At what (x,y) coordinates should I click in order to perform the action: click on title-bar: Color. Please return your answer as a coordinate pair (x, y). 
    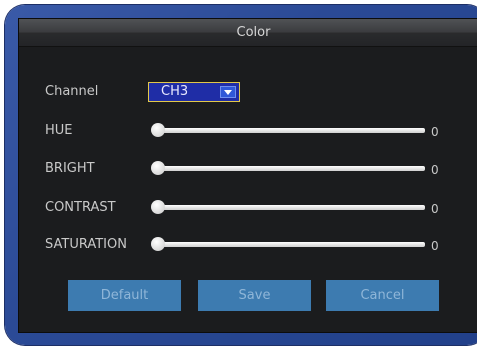
    Looking at the image, I should click on (248, 33).